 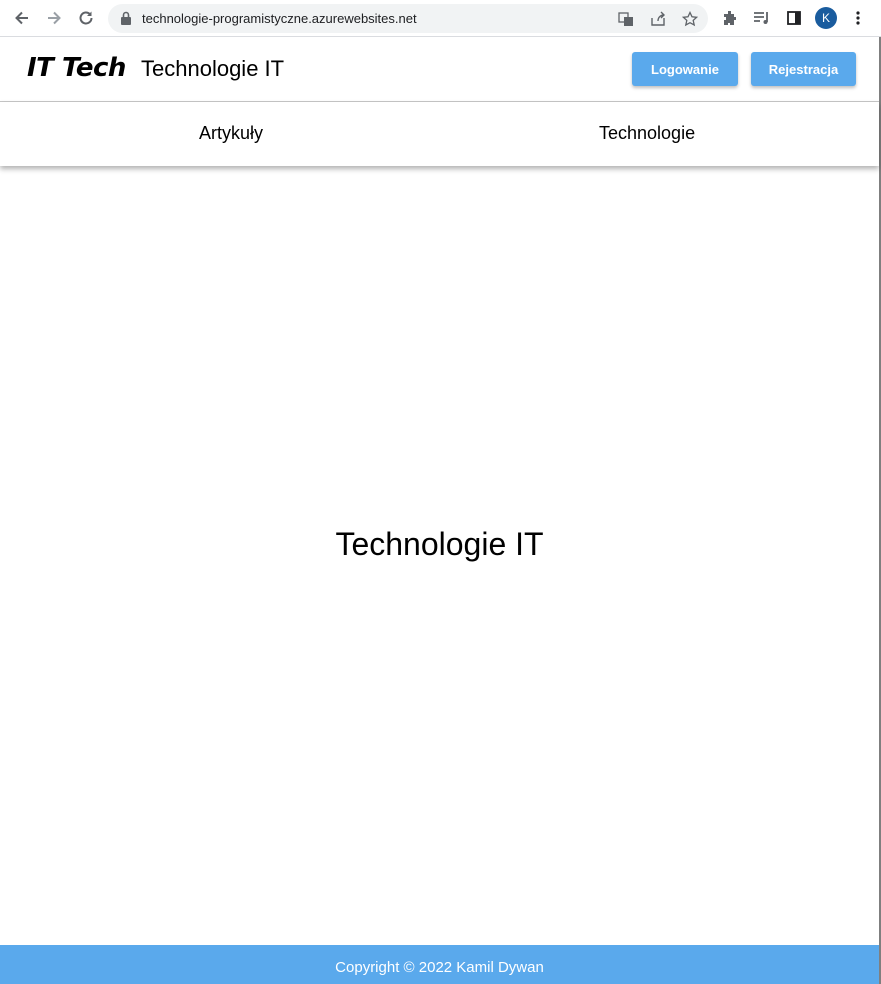 What do you see at coordinates (647, 133) in the screenshot?
I see `nav-item-technologies: Technologie` at bounding box center [647, 133].